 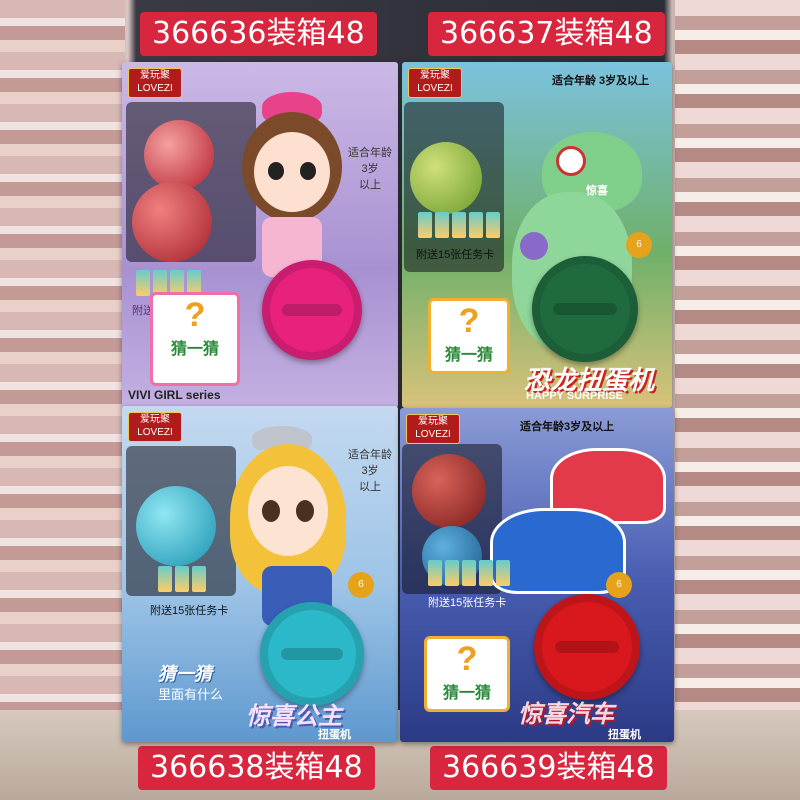 I want to click on guess-subtext: 里面有什么, so click(x=191, y=694).